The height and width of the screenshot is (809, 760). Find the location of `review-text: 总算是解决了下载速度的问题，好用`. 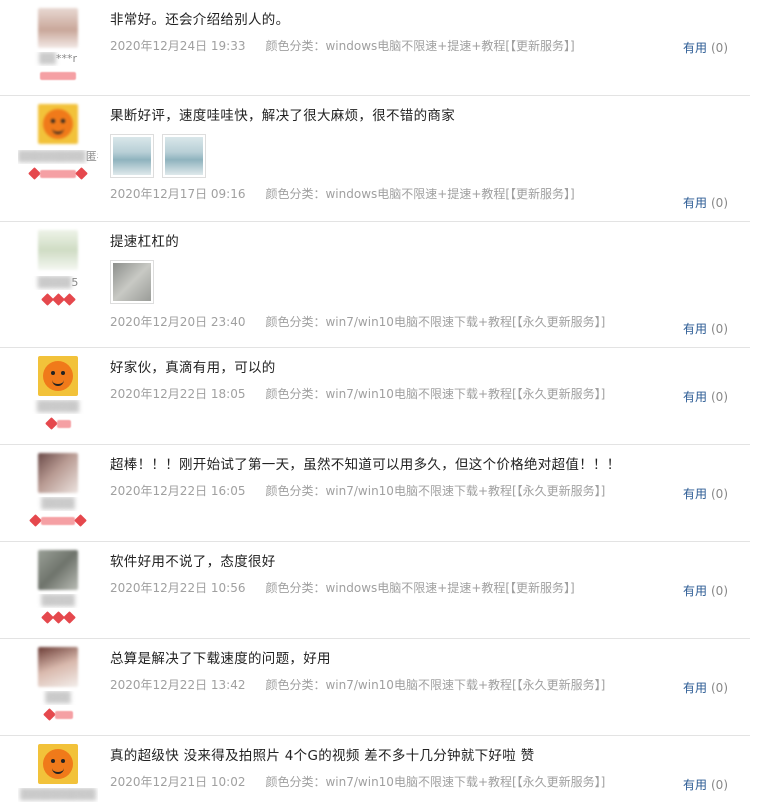

review-text: 总算是解决了下载速度的问题，好用 is located at coordinates (220, 659).